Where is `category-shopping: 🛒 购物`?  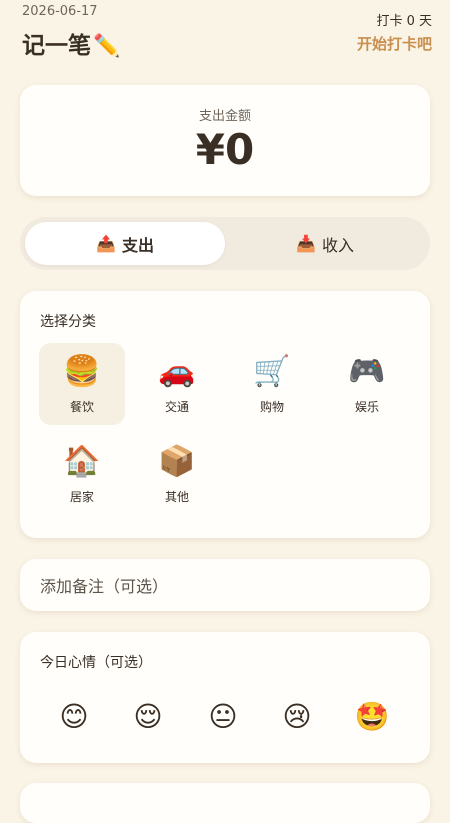 category-shopping: 🛒 购物 is located at coordinates (272, 384).